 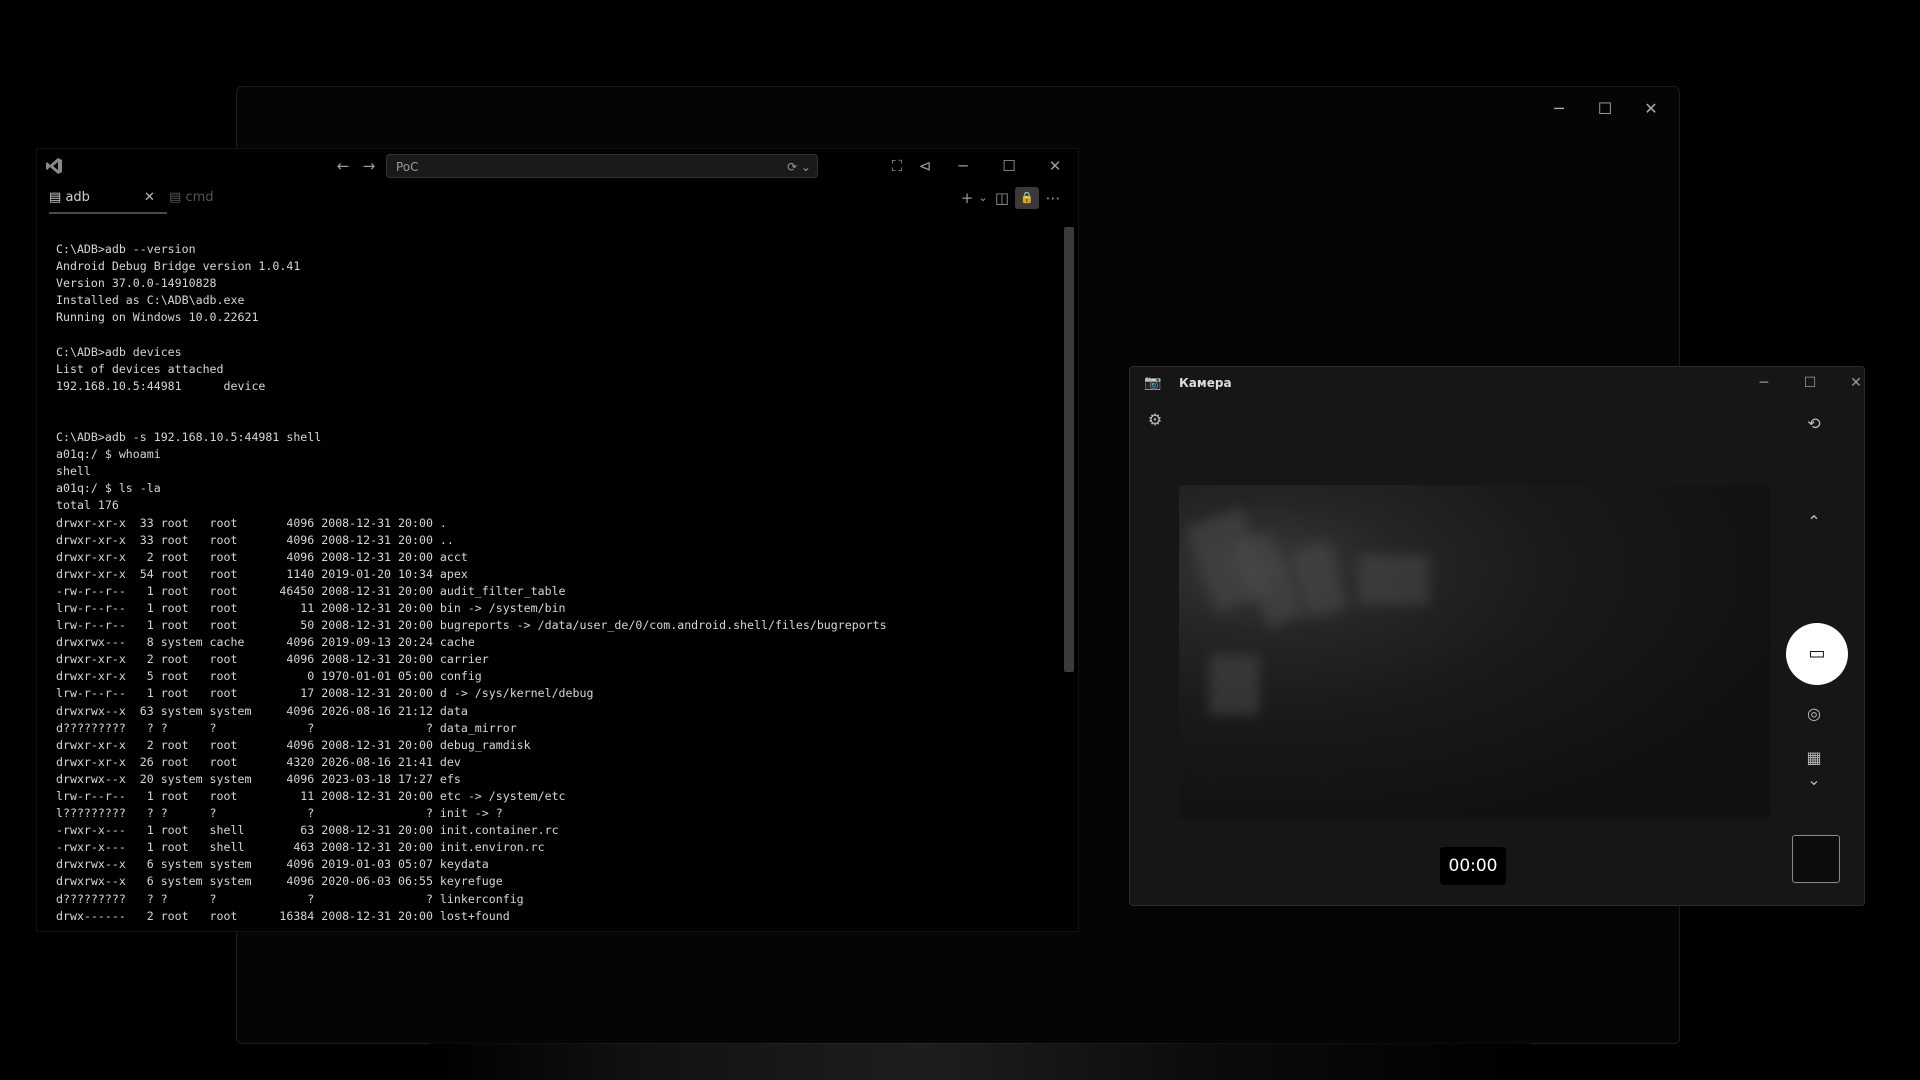 I want to click on address-text: PoC, so click(x=407, y=167).